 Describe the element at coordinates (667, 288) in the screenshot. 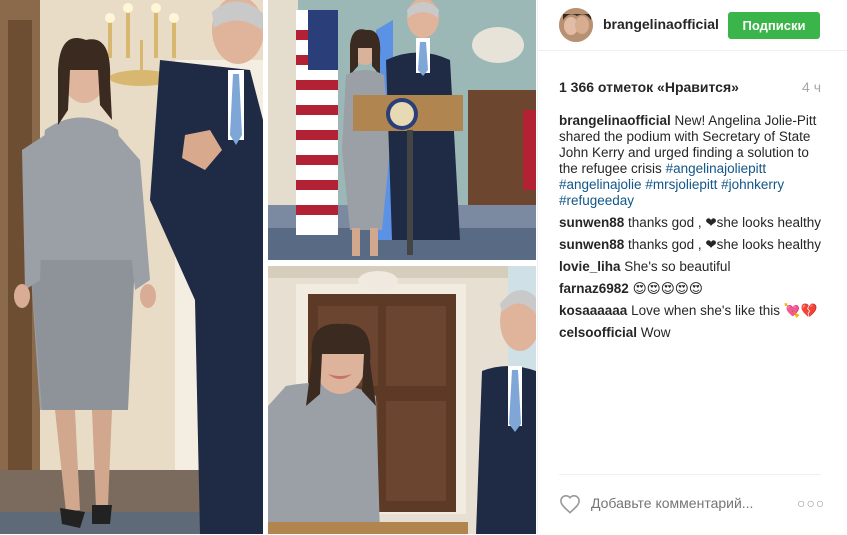

I see `comment-text: 😍😍😍😍😍` at that location.